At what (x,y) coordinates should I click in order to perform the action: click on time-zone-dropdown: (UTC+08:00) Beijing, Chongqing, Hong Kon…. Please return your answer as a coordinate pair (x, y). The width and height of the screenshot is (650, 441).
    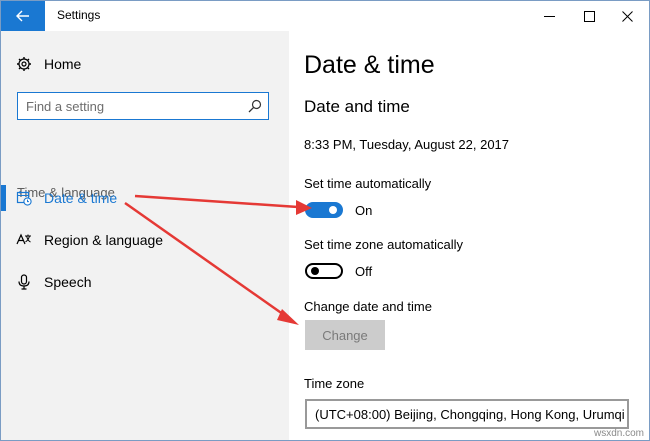
    Looking at the image, I should click on (467, 414).